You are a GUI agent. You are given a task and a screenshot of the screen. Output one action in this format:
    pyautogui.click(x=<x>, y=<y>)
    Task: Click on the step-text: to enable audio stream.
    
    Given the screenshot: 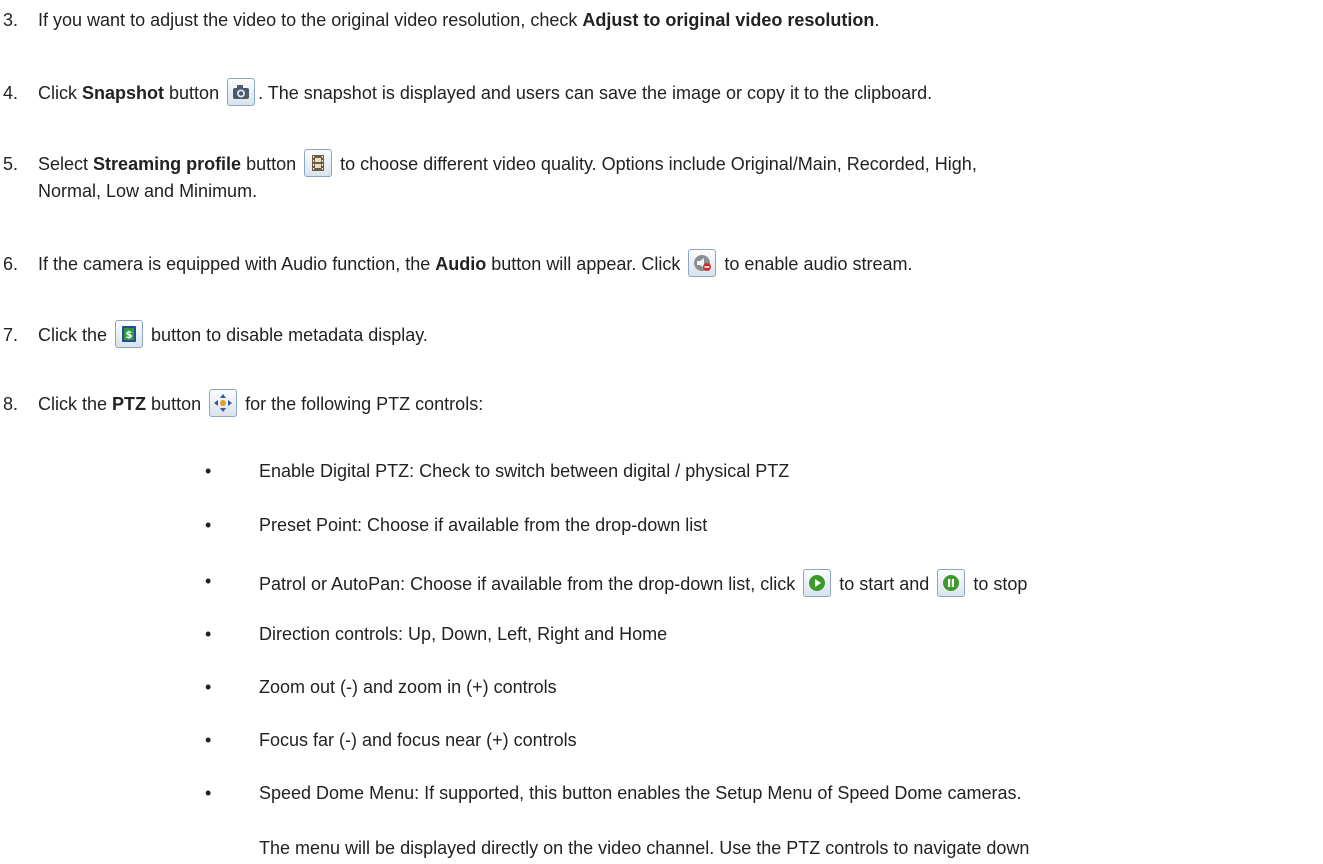 What is the action you would take?
    pyautogui.click(x=816, y=264)
    